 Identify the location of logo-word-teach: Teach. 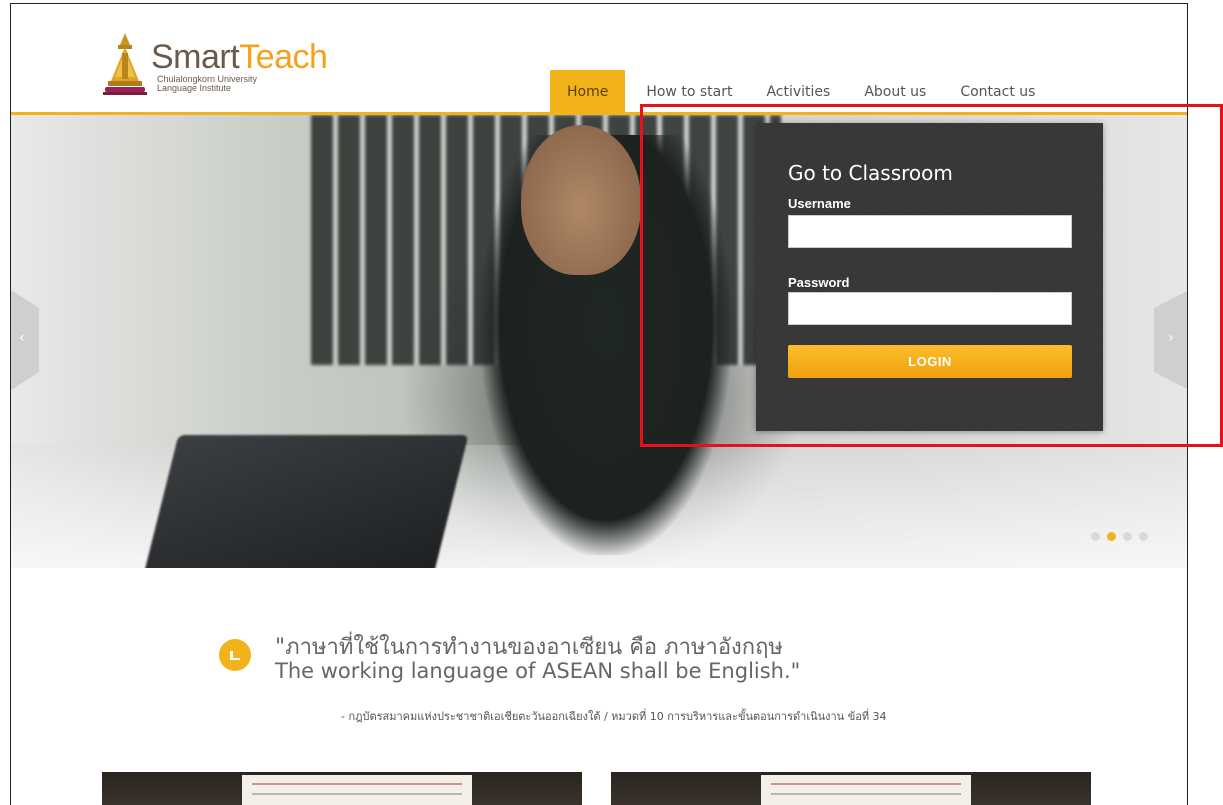
(283, 57).